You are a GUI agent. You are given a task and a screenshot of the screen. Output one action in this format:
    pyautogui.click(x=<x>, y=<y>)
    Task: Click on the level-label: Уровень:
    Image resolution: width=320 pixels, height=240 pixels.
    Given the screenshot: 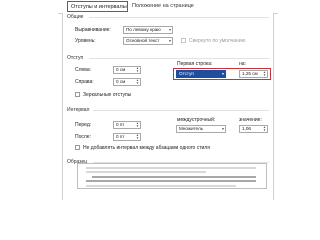 What is the action you would take?
    pyautogui.click(x=85, y=41)
    